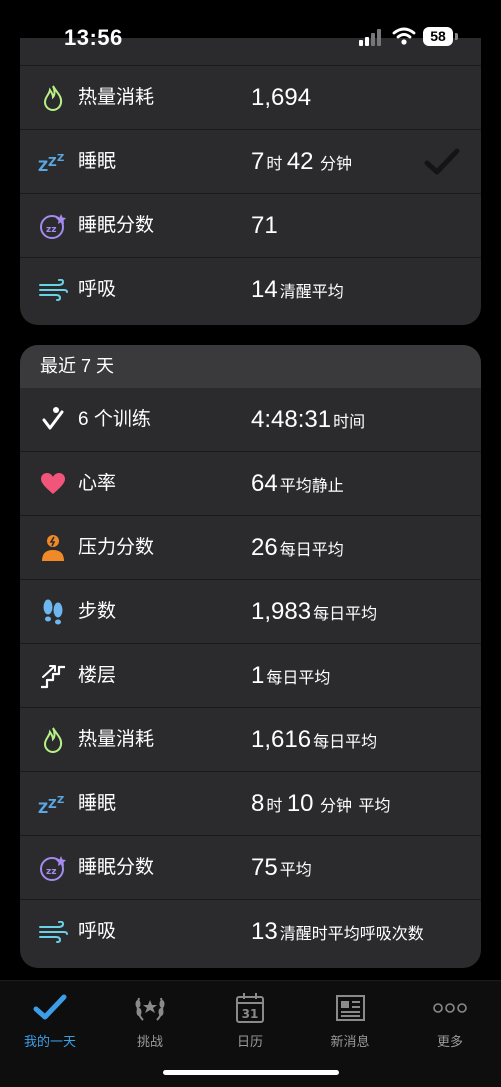 The image size is (501, 1087). I want to click on tab-label: 新消息, so click(350, 1041).